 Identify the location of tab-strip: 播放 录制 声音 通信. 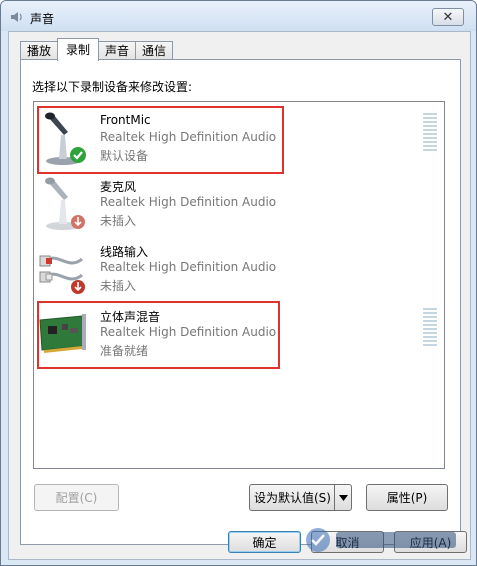
(97, 49).